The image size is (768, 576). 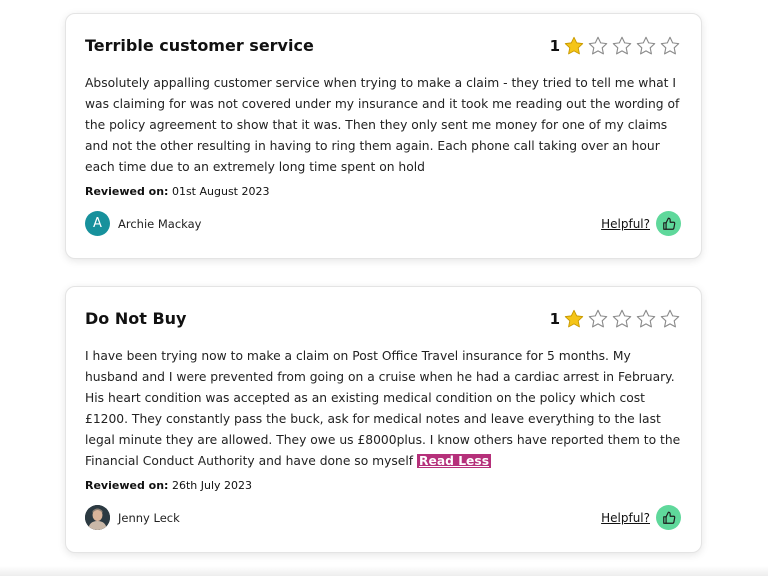 I want to click on review-title: Terrible customer service, so click(x=199, y=45).